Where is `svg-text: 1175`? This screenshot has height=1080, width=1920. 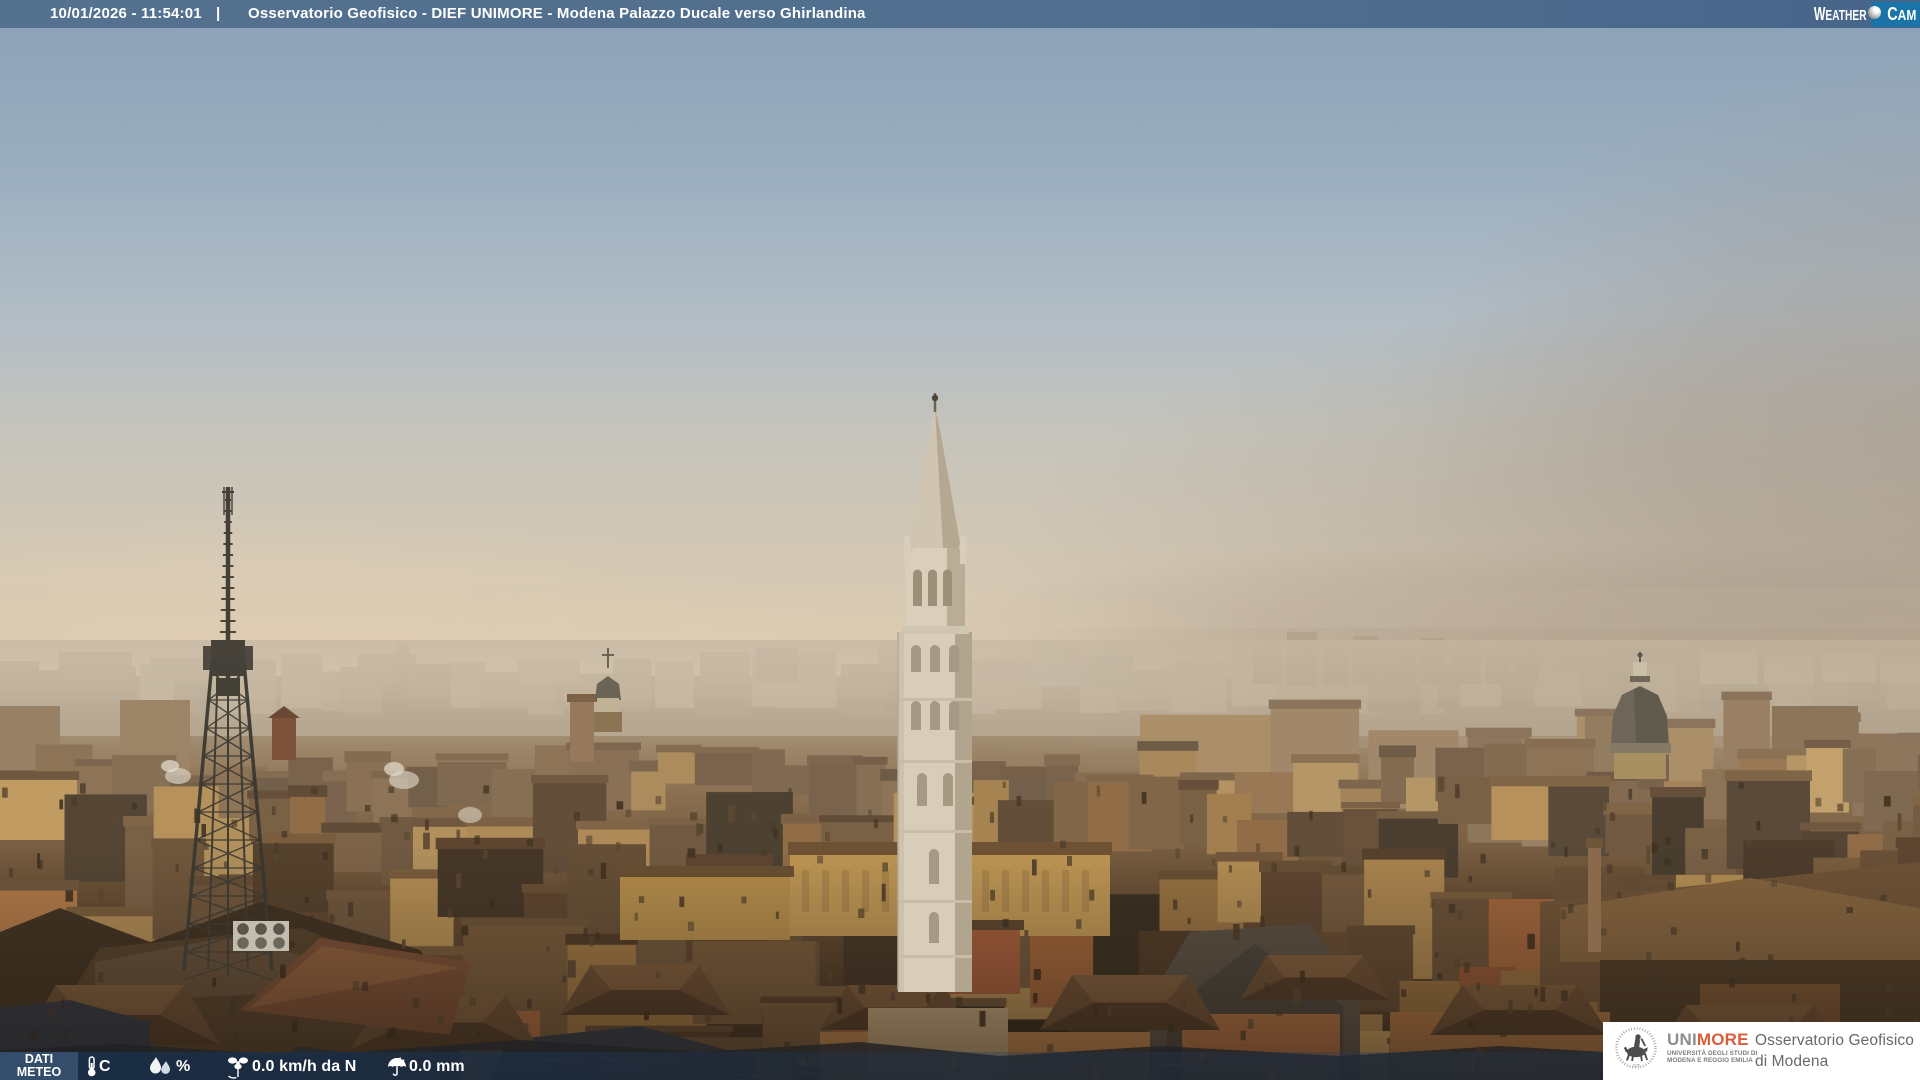 svg-text: 1175 is located at coordinates (1635, 1066).